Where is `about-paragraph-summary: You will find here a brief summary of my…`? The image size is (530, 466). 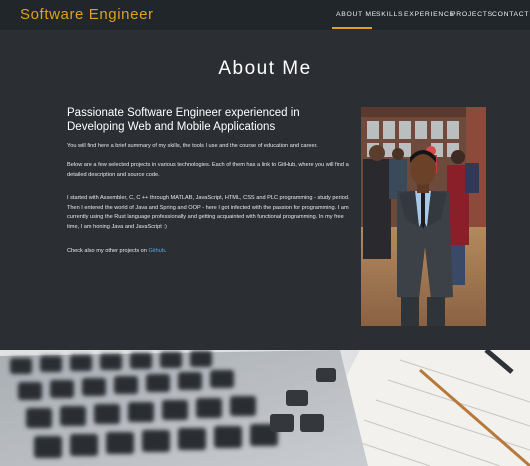 about-paragraph-summary: You will find here a brief summary of my… is located at coordinates (192, 146).